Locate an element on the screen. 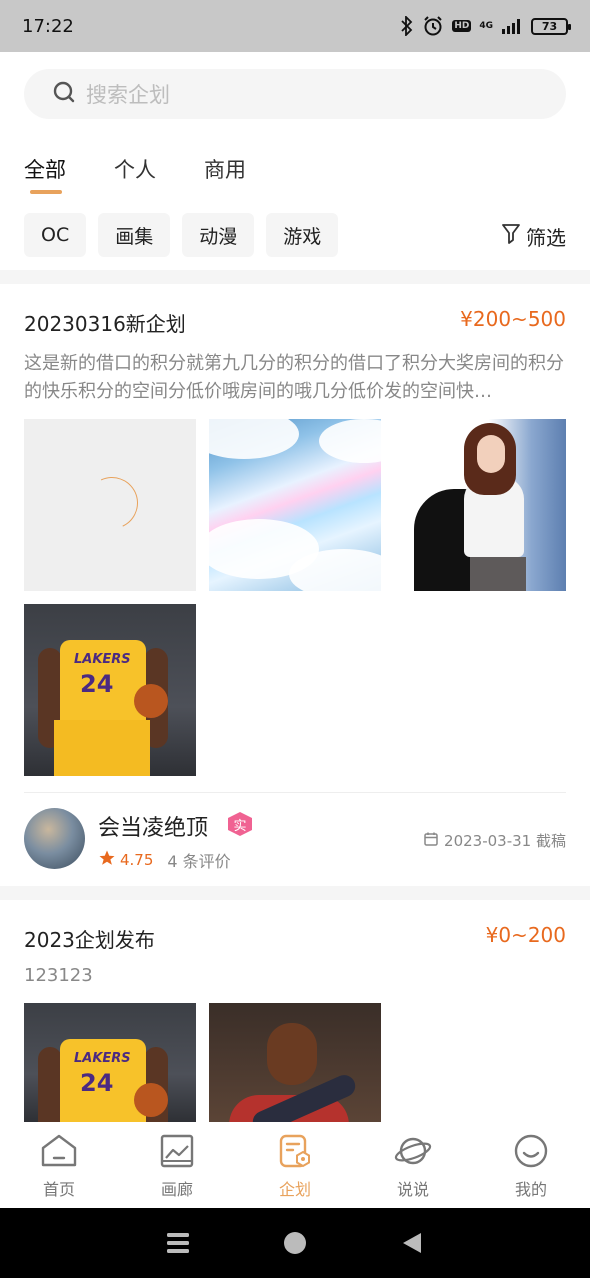 This screenshot has height=1278, width=590. card-separator is located at coordinates (295, 792).